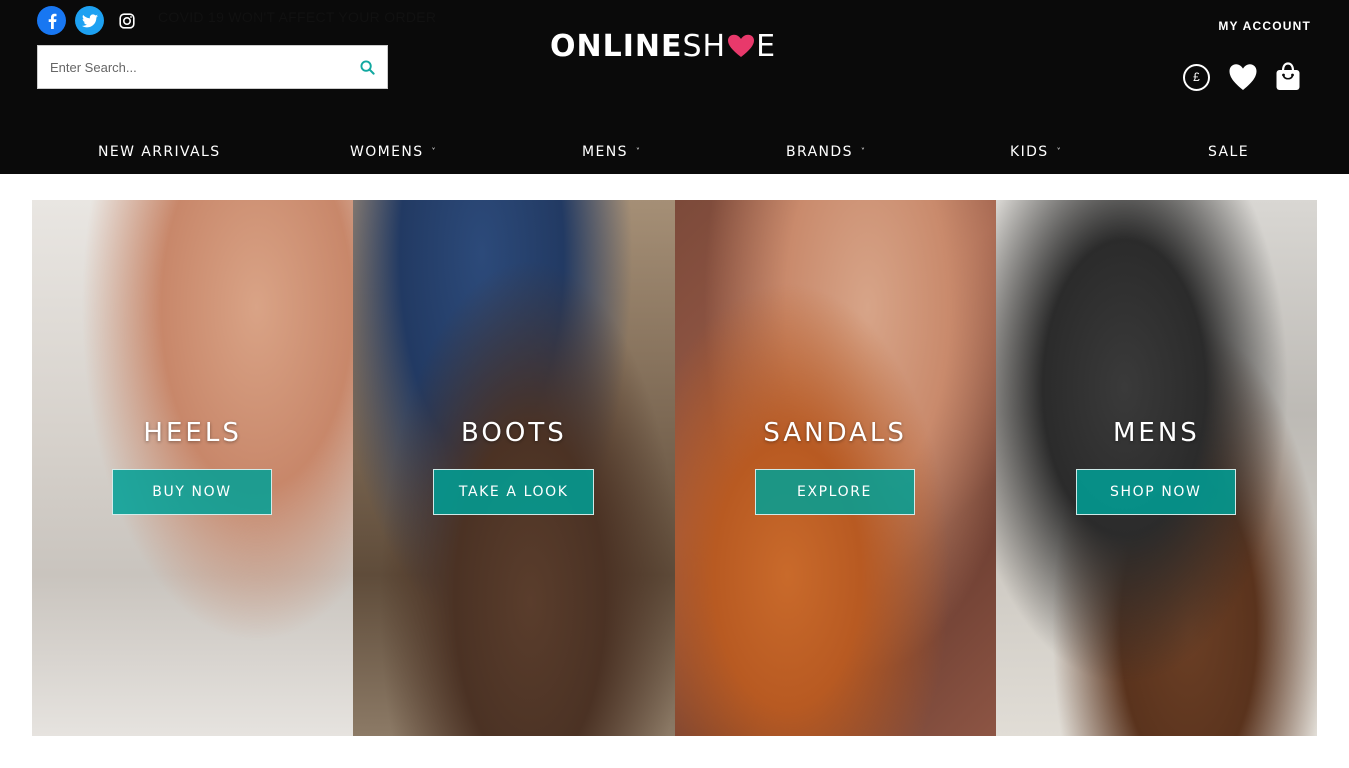  I want to click on category-title: HEELS, so click(192, 433).